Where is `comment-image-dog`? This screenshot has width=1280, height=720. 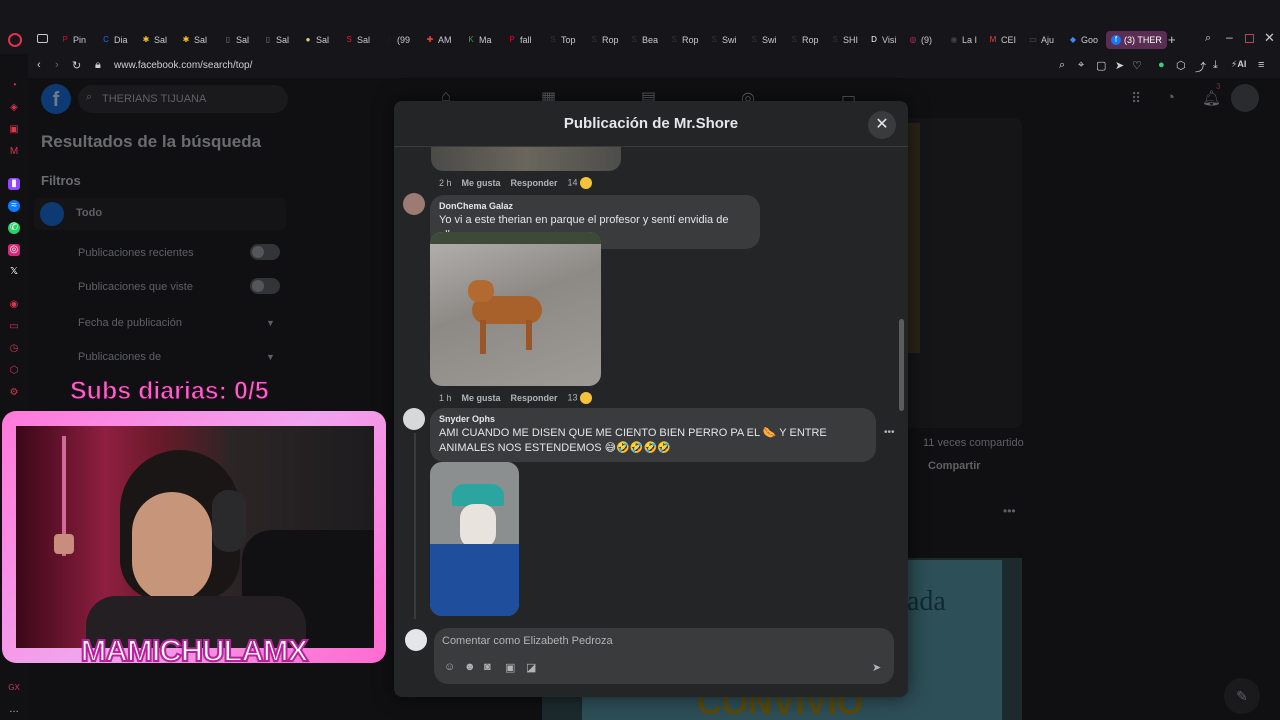
comment-image-dog is located at coordinates (515, 309).